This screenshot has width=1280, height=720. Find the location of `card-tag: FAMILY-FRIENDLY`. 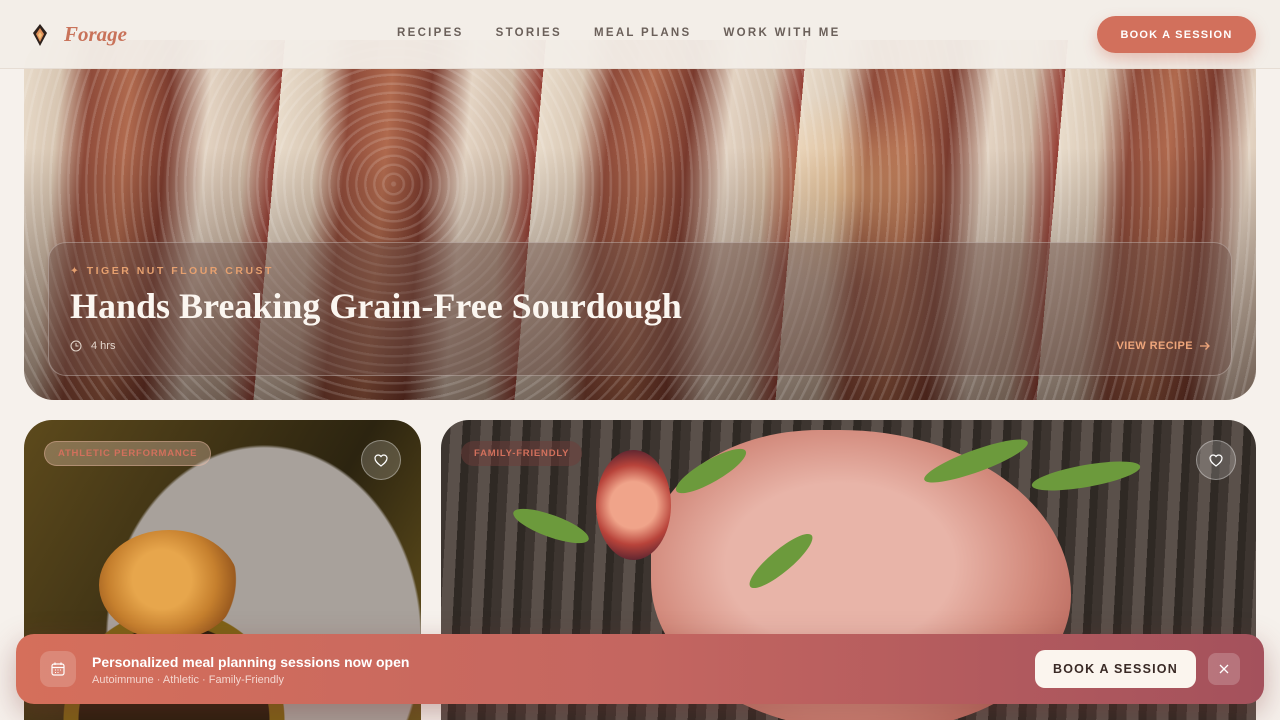

card-tag: FAMILY-FRIENDLY is located at coordinates (522, 453).